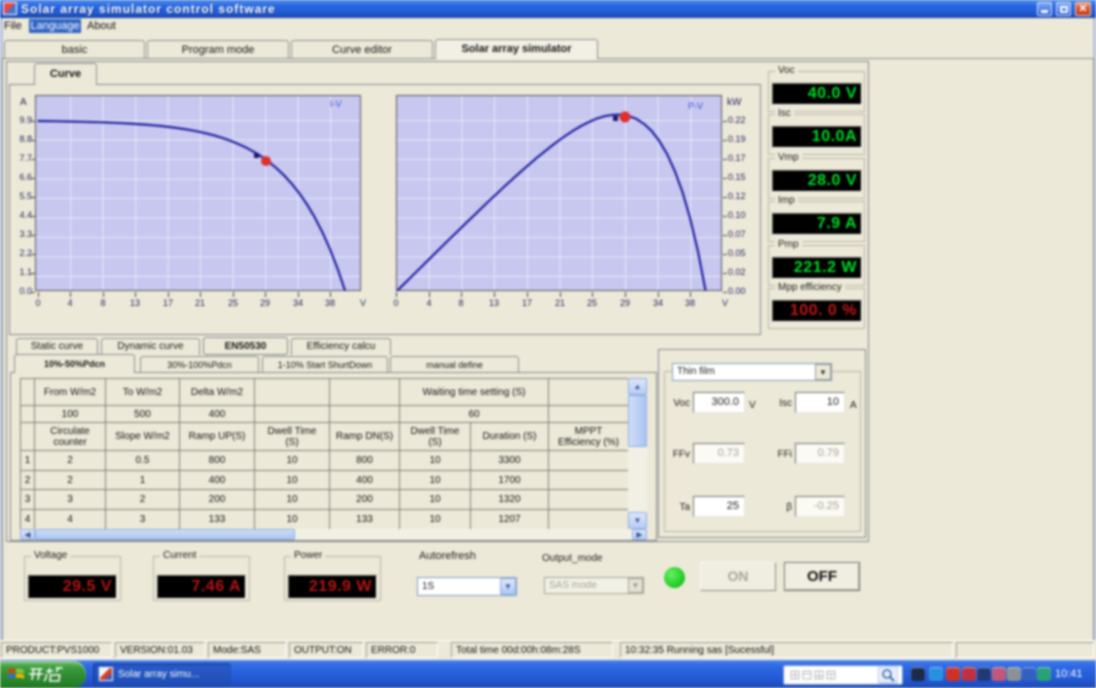 The width and height of the screenshot is (1096, 688). What do you see at coordinates (336, 104) in the screenshot?
I see `svg-text: I-V` at bounding box center [336, 104].